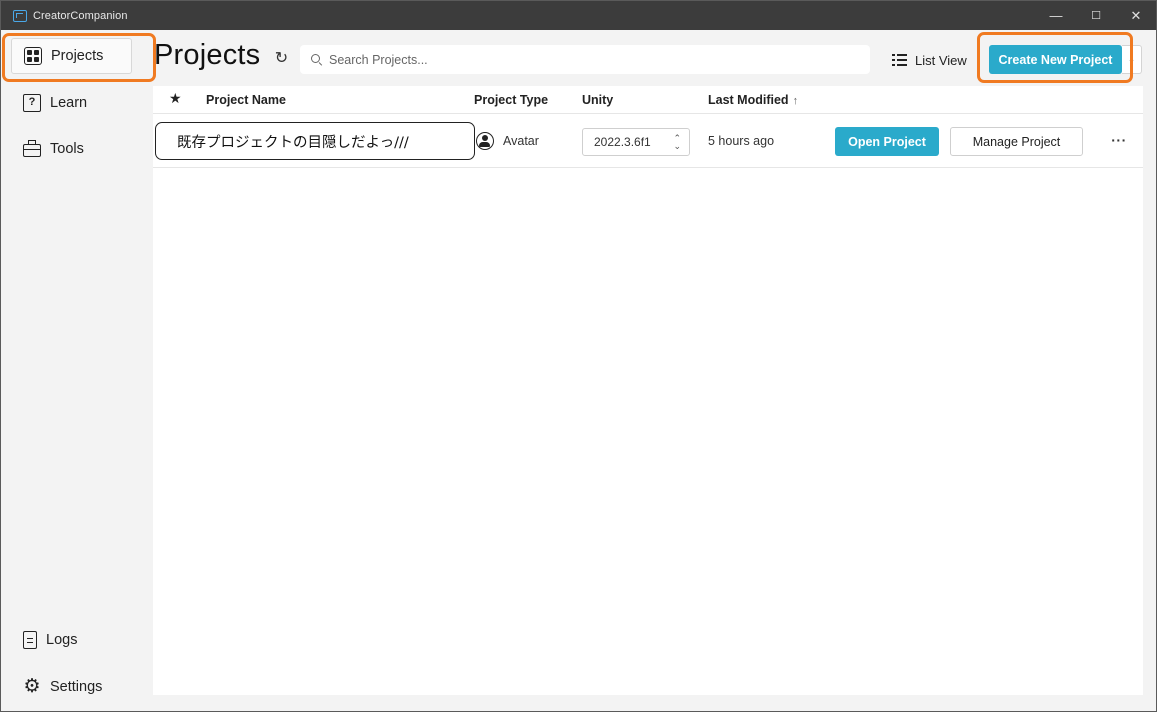 This screenshot has height=712, width=1157. What do you see at coordinates (1136, 15) in the screenshot?
I see `close-button: ✕` at bounding box center [1136, 15].